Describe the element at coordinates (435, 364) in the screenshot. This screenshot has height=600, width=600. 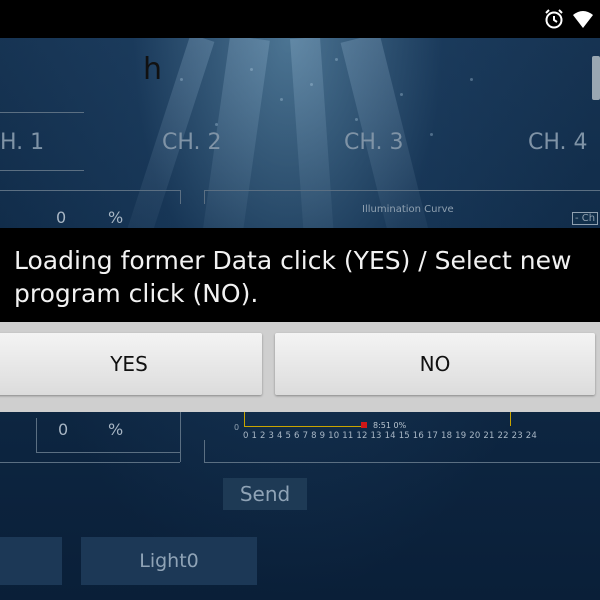
I see `no-button: NO` at that location.